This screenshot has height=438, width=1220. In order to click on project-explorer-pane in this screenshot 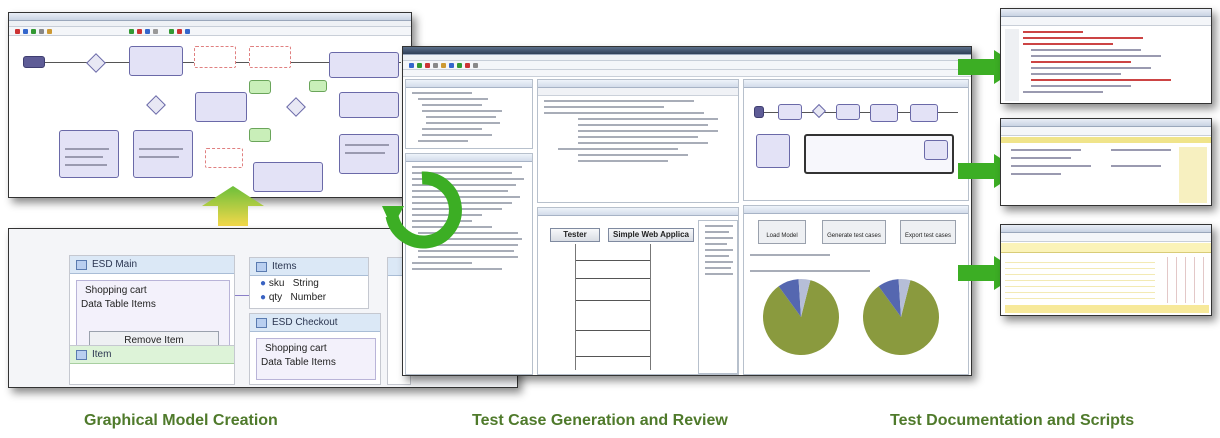, I will do `click(469, 114)`.